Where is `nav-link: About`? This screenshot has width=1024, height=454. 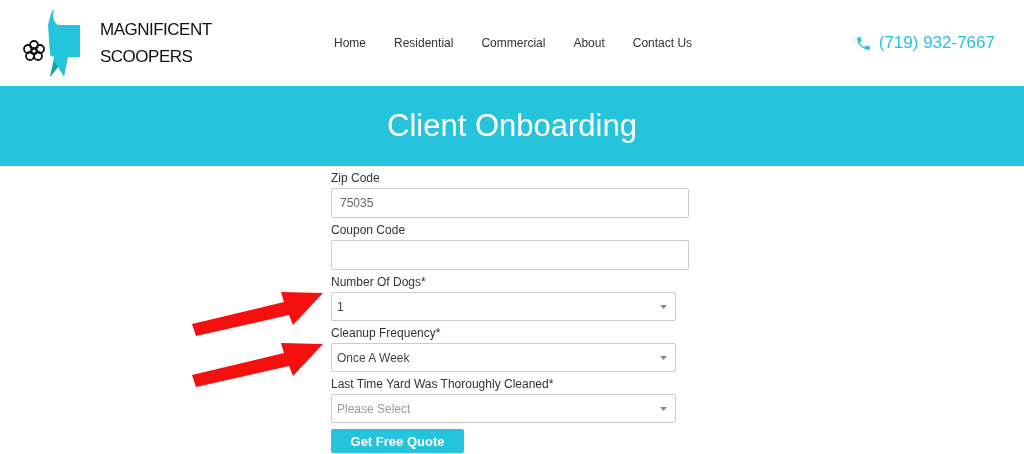 nav-link: About is located at coordinates (589, 43).